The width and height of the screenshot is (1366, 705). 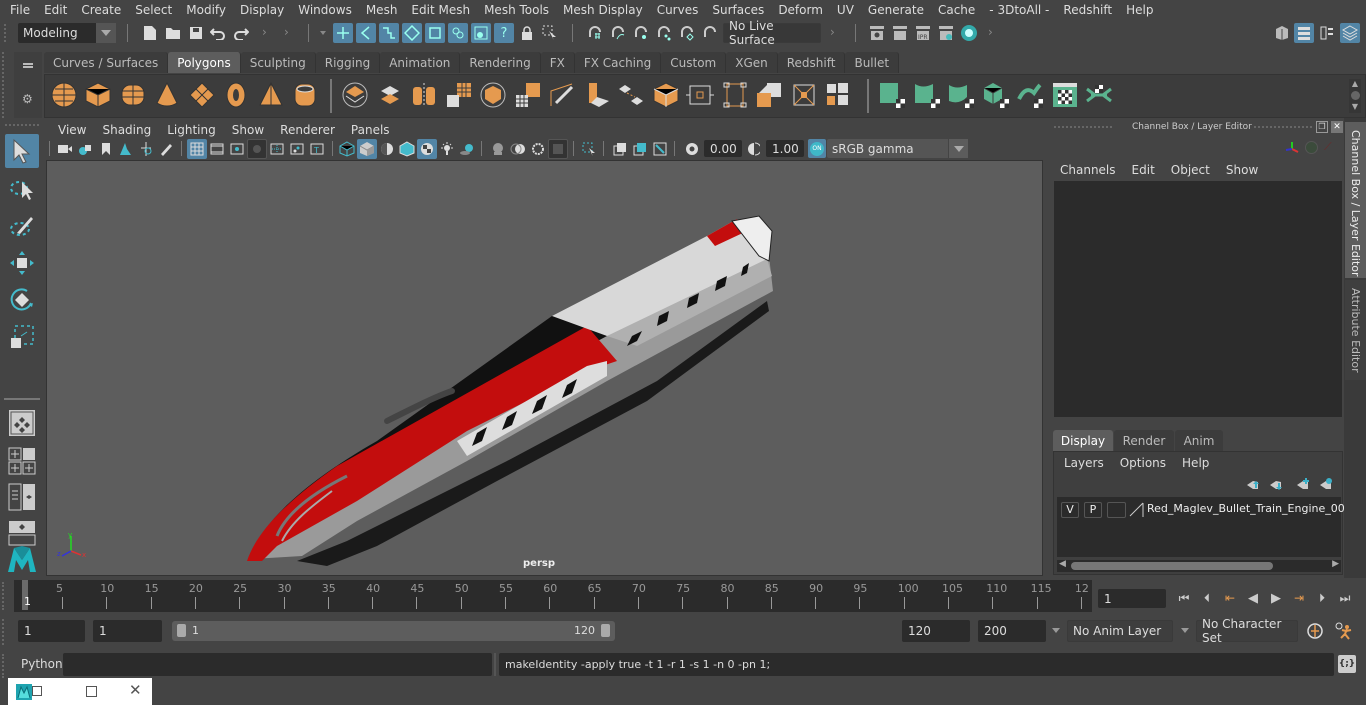 What do you see at coordinates (204, 62) in the screenshot?
I see `shelf-tab-polygons: Polygons` at bounding box center [204, 62].